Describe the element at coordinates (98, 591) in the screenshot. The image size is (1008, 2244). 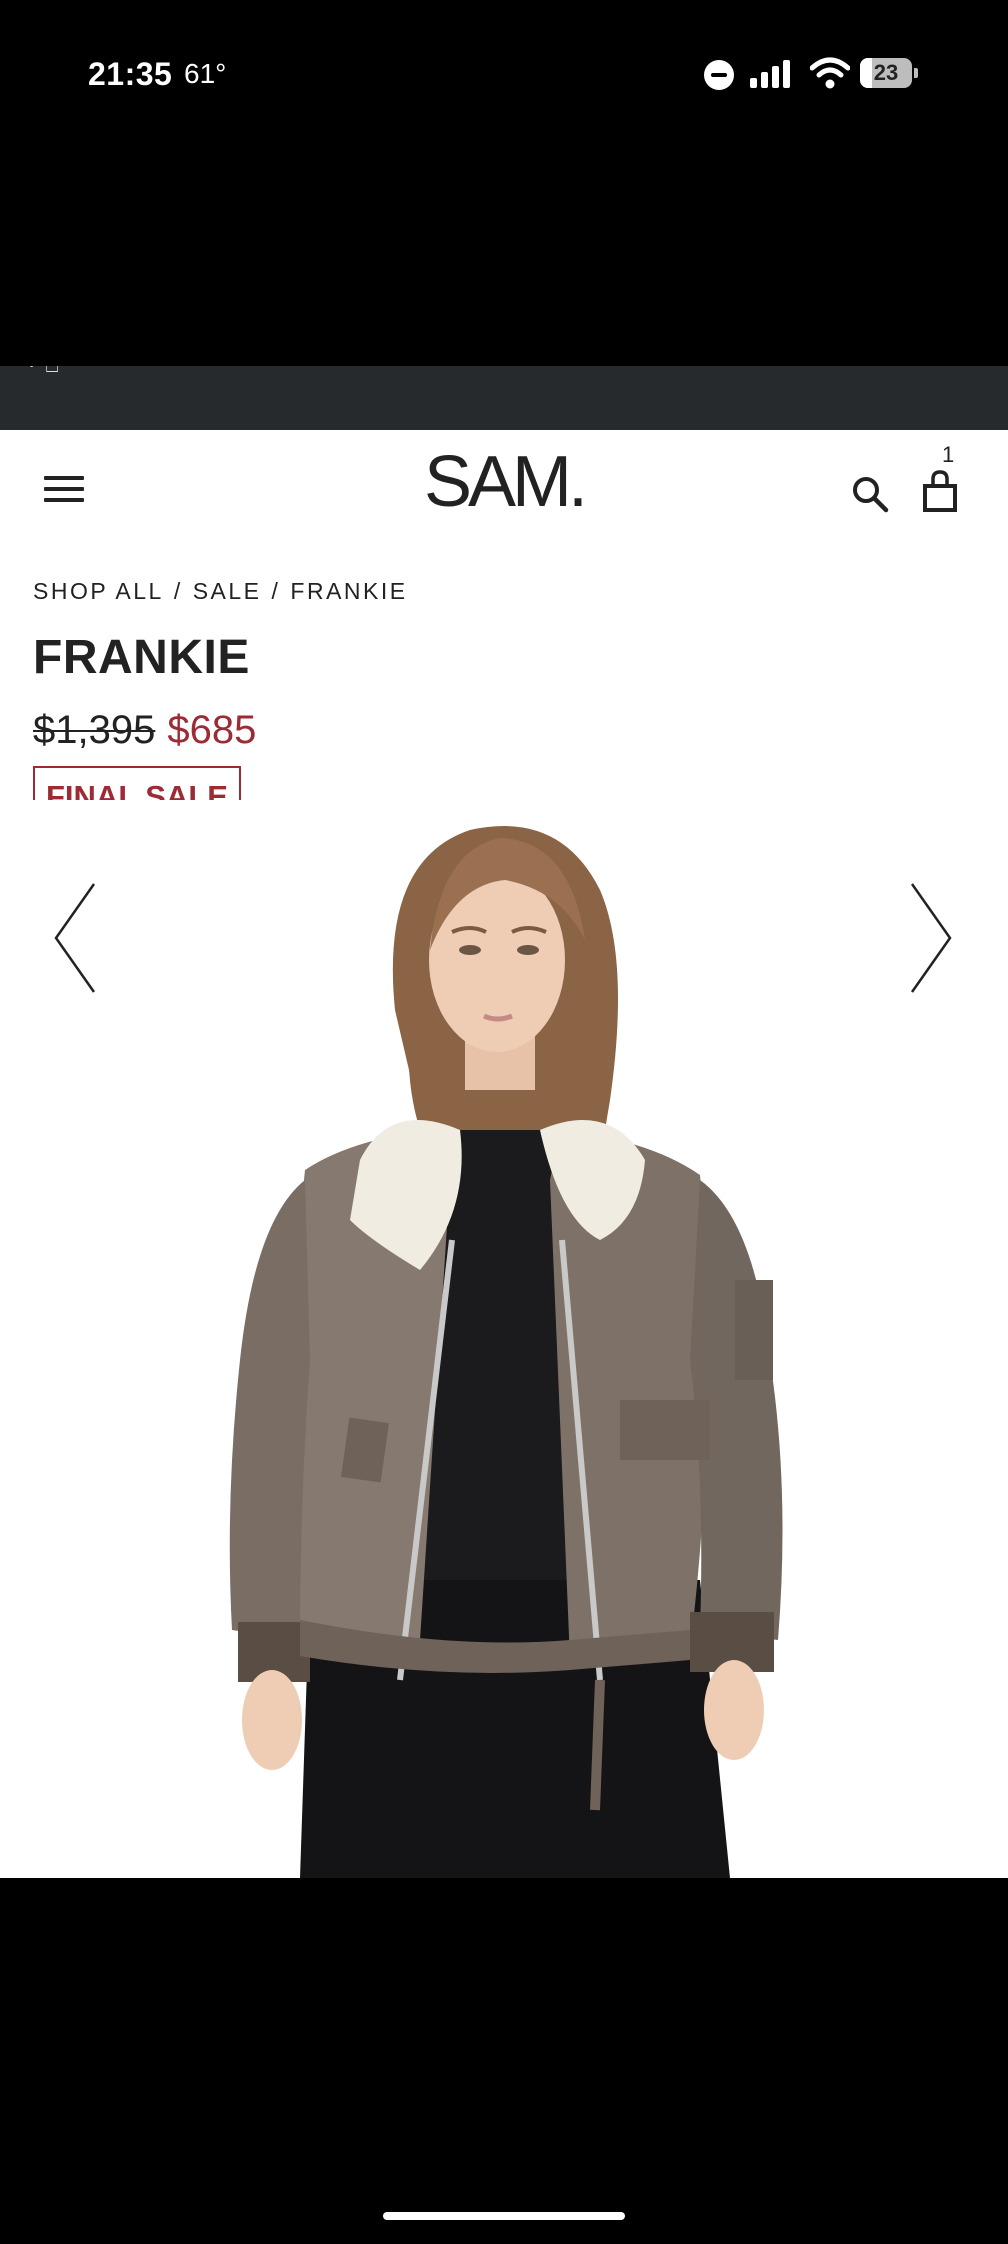
I see `breadcrumb-shop-all: SHOP ALL` at that location.